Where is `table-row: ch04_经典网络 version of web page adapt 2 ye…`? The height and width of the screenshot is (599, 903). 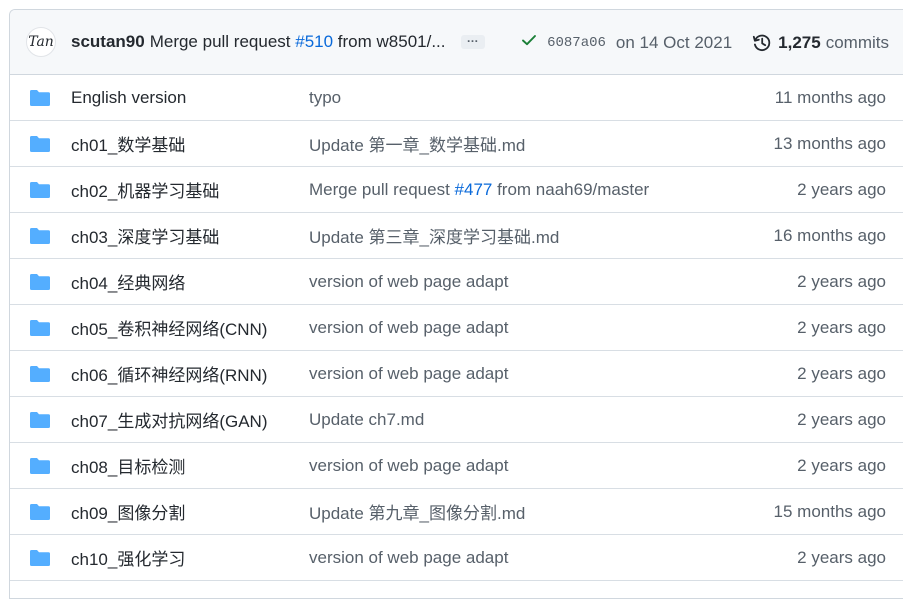 table-row: ch04_经典网络 version of web page adapt 2 ye… is located at coordinates (456, 282).